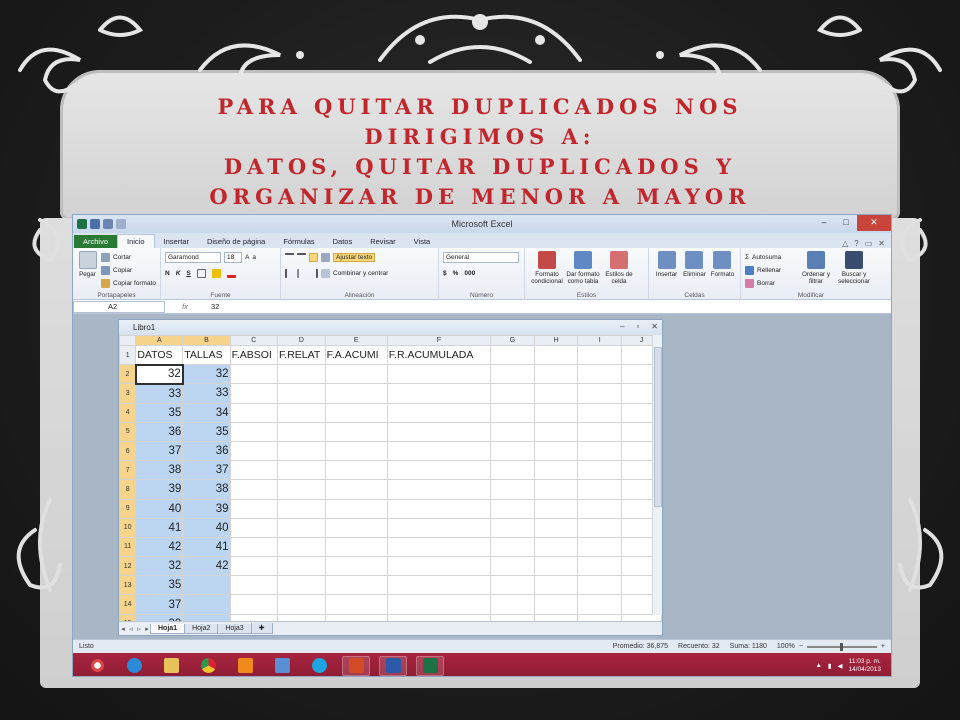  What do you see at coordinates (127, 412) in the screenshot?
I see `row-header: 4` at bounding box center [127, 412].